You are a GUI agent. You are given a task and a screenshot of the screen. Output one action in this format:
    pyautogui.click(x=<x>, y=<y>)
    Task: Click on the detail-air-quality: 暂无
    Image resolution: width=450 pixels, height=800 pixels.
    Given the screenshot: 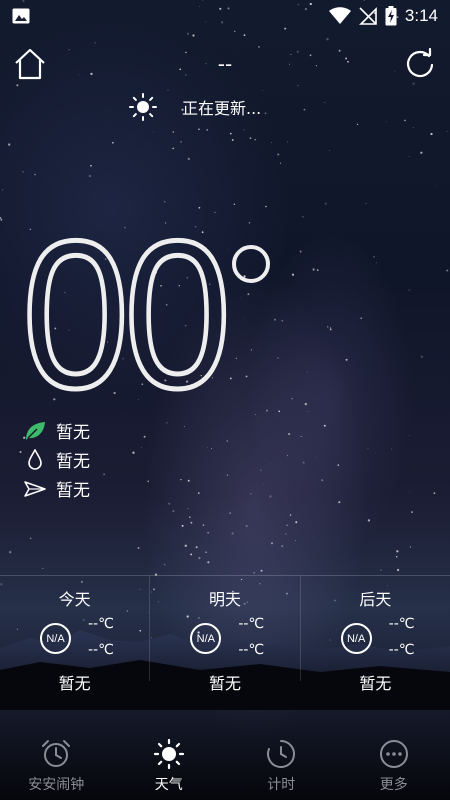 What is the action you would take?
    pyautogui.click(x=57, y=430)
    